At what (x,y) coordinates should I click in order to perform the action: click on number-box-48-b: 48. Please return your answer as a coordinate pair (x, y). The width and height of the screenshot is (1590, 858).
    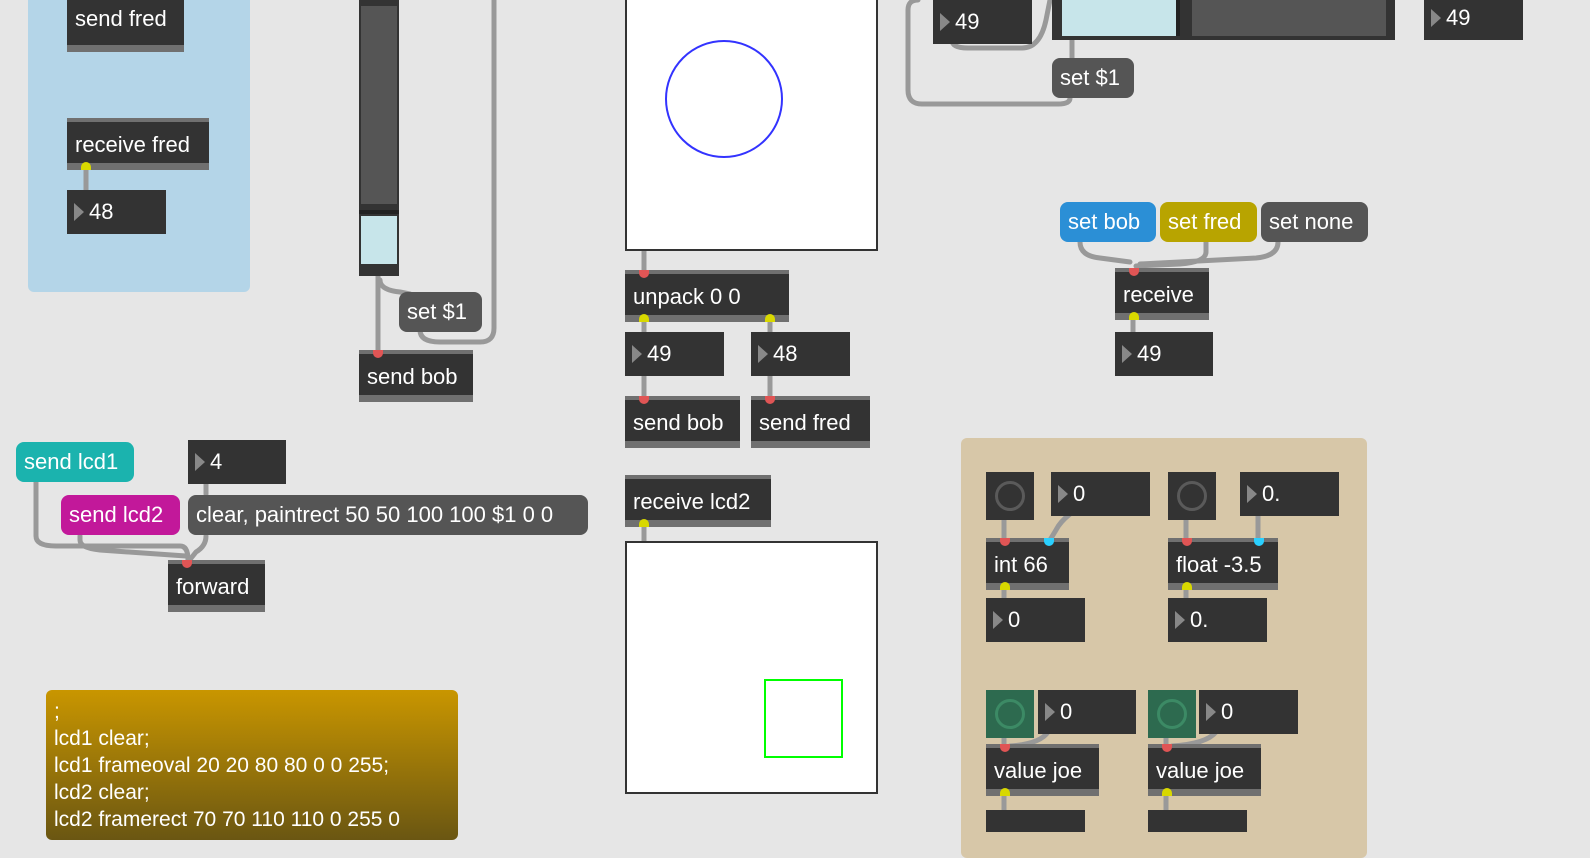
    Looking at the image, I should click on (800, 354).